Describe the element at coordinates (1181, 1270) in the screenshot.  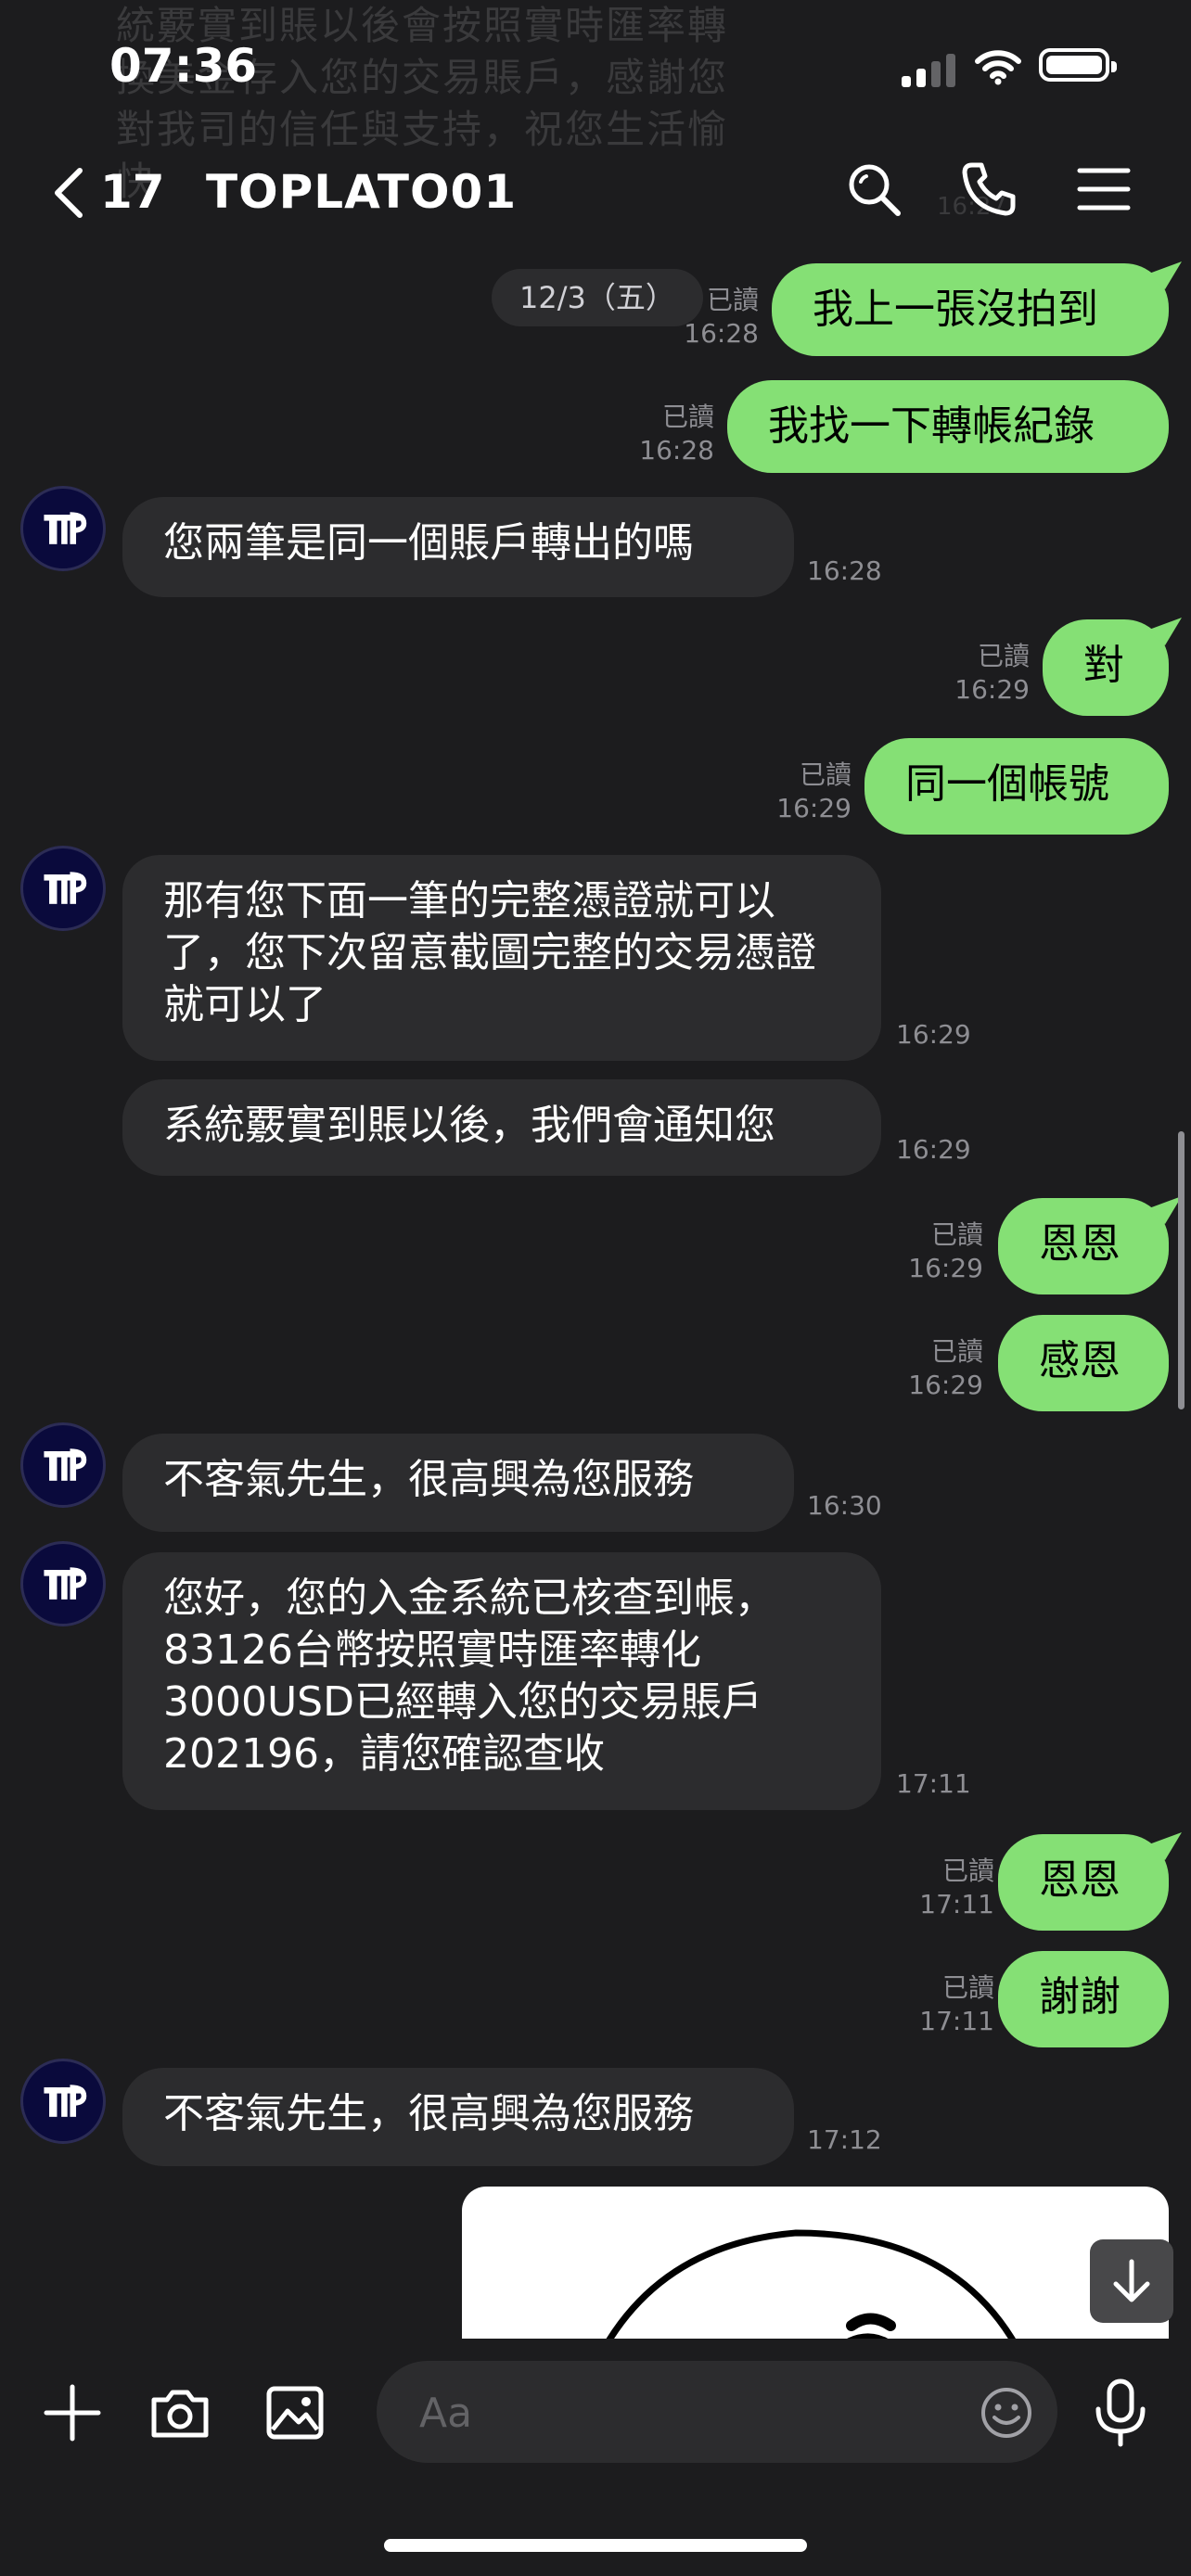
I see `scroll-indicator` at that location.